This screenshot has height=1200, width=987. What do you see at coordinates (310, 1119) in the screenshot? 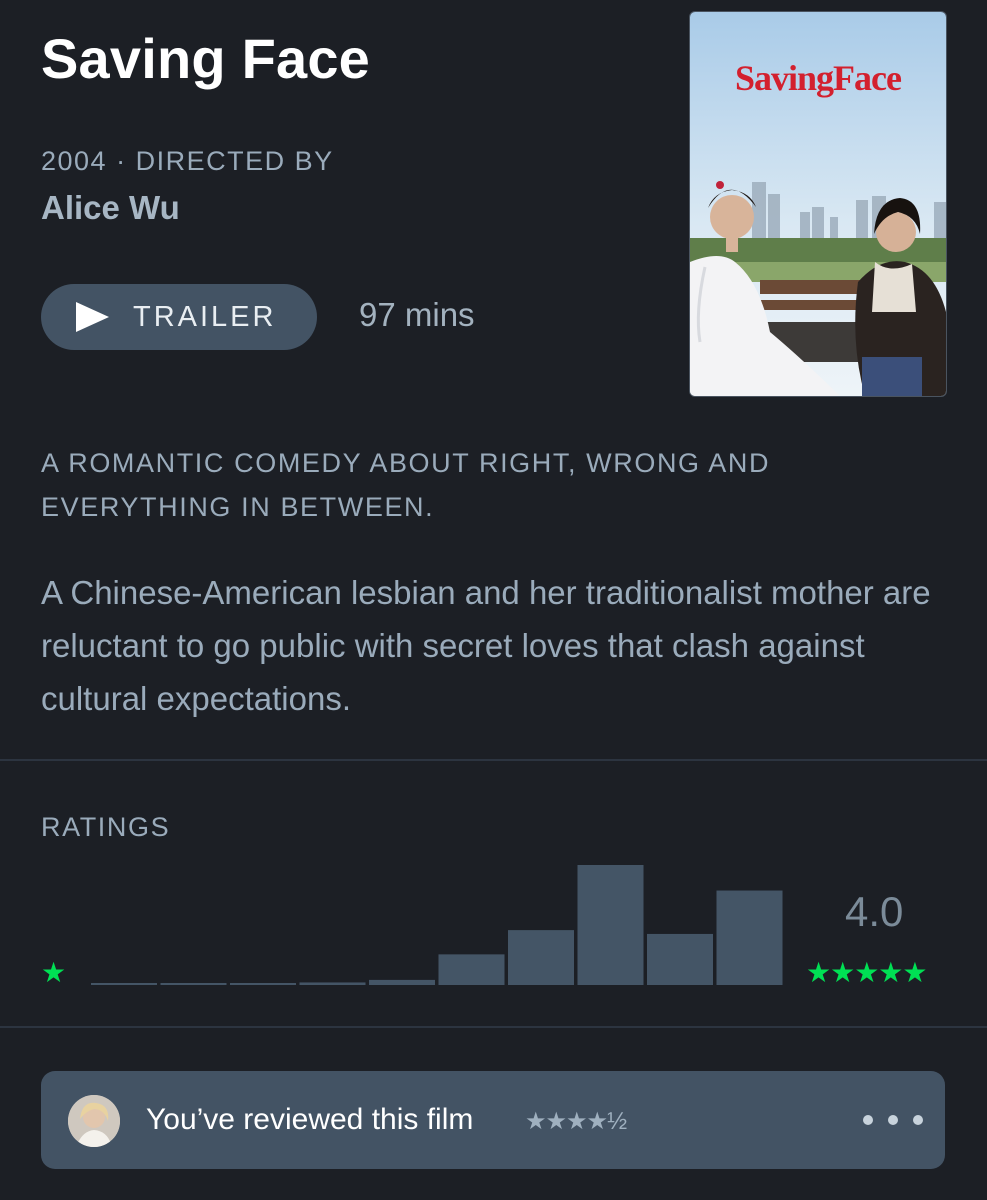
I see `review-status-text: You’ve reviewed this film` at bounding box center [310, 1119].